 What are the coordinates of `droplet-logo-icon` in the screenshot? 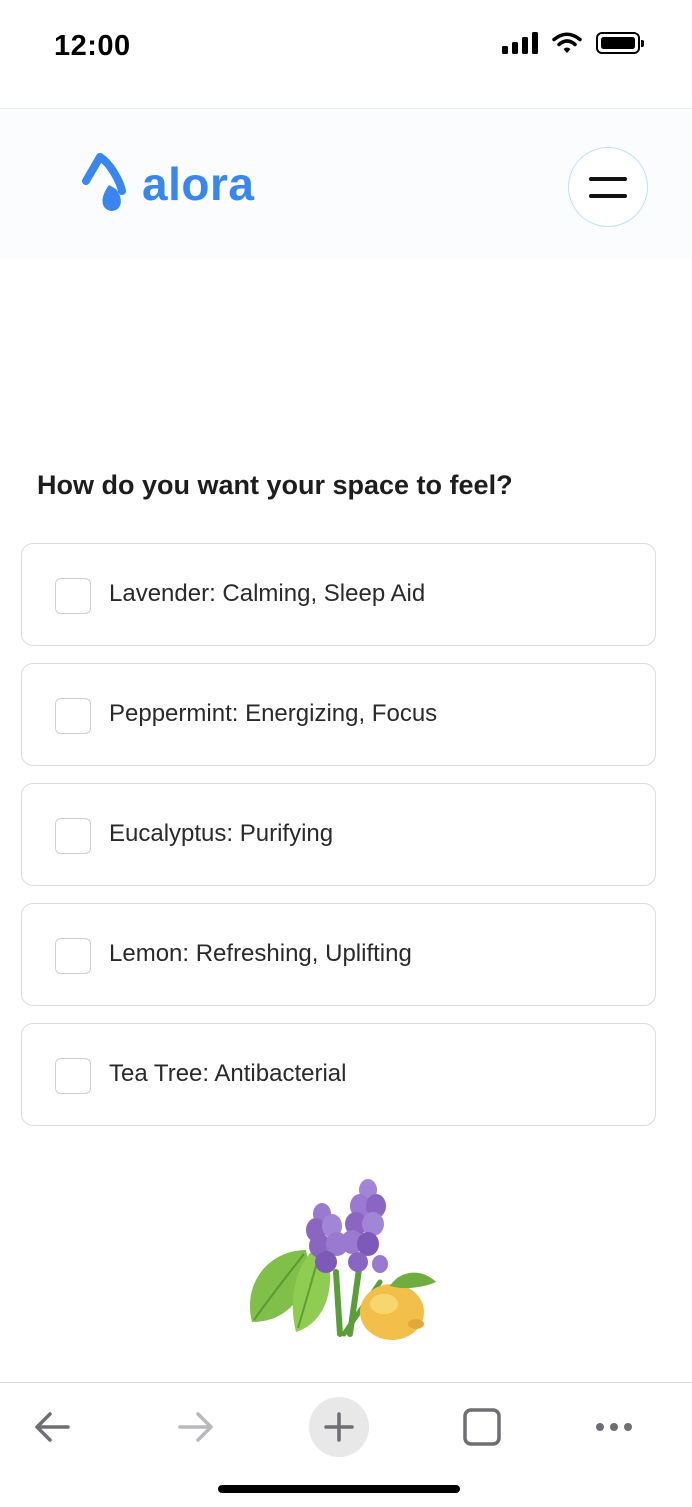 It's located at (104, 182).